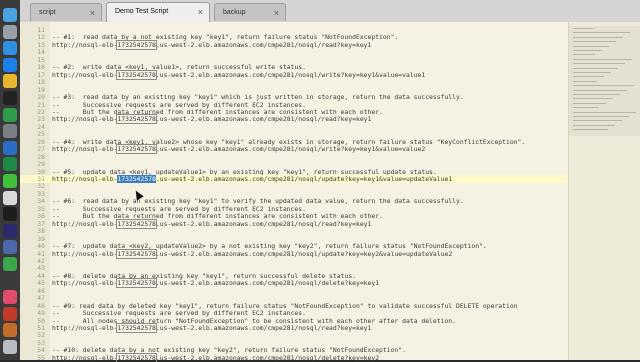 The height and width of the screenshot is (362, 640). I want to click on app-store-icon, so click(10, 64).